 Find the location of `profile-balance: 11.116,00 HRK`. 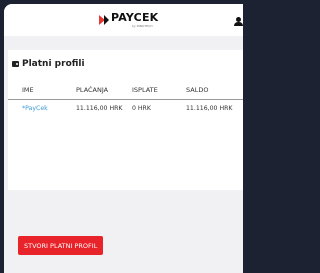

profile-balance: 11.116,00 HRK is located at coordinates (209, 108).